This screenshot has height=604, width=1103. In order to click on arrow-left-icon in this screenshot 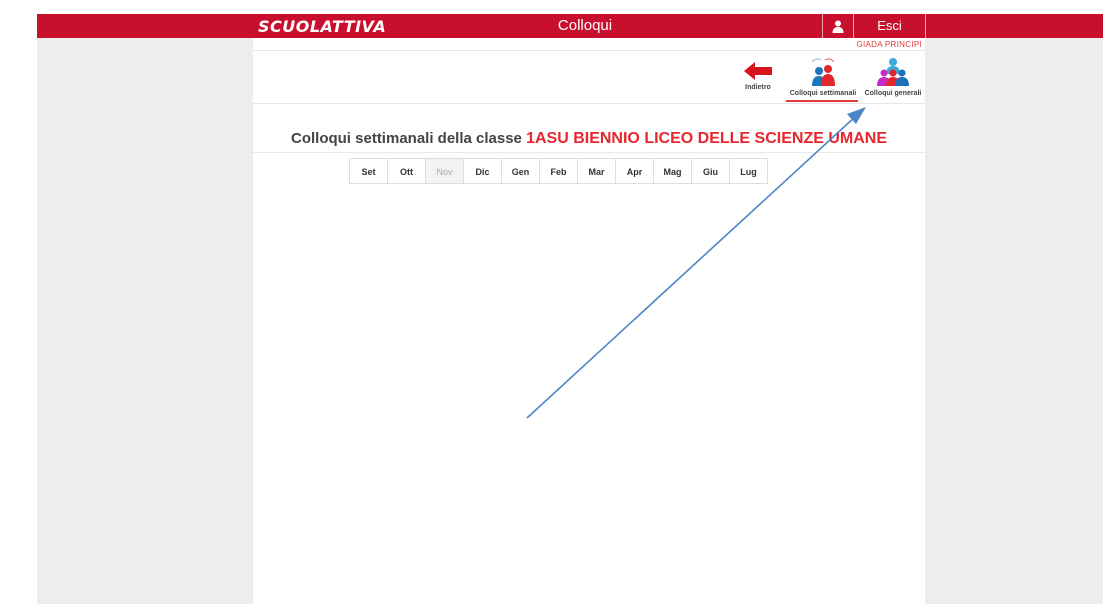, I will do `click(758, 71)`.